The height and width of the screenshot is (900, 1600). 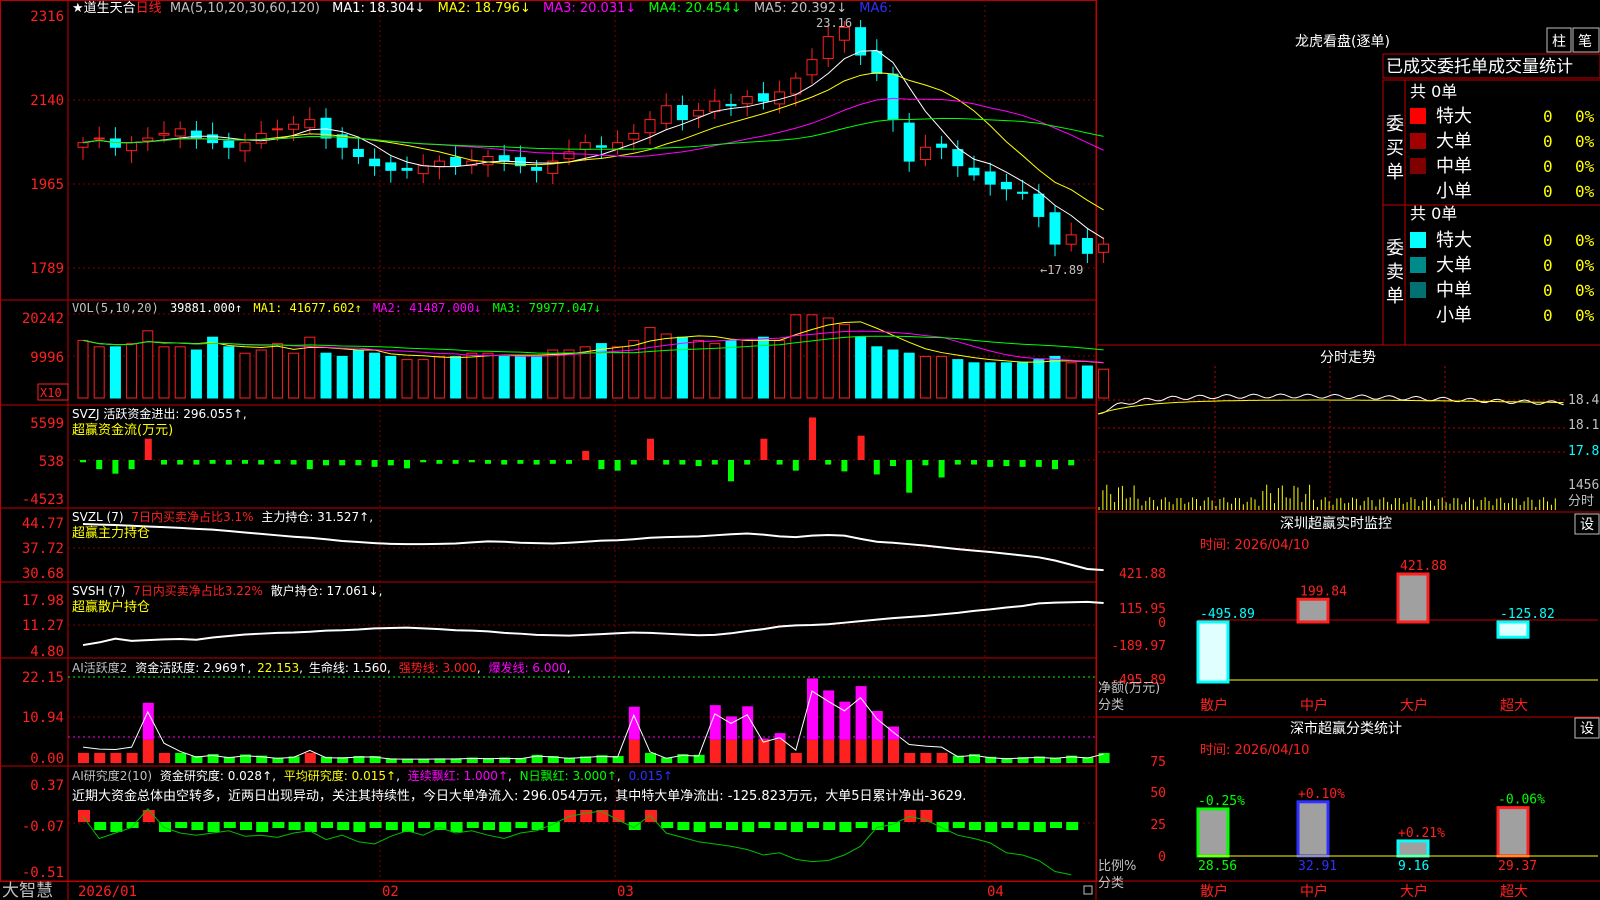 What do you see at coordinates (43, 574) in the screenshot?
I see `y-tick: 30.68` at bounding box center [43, 574].